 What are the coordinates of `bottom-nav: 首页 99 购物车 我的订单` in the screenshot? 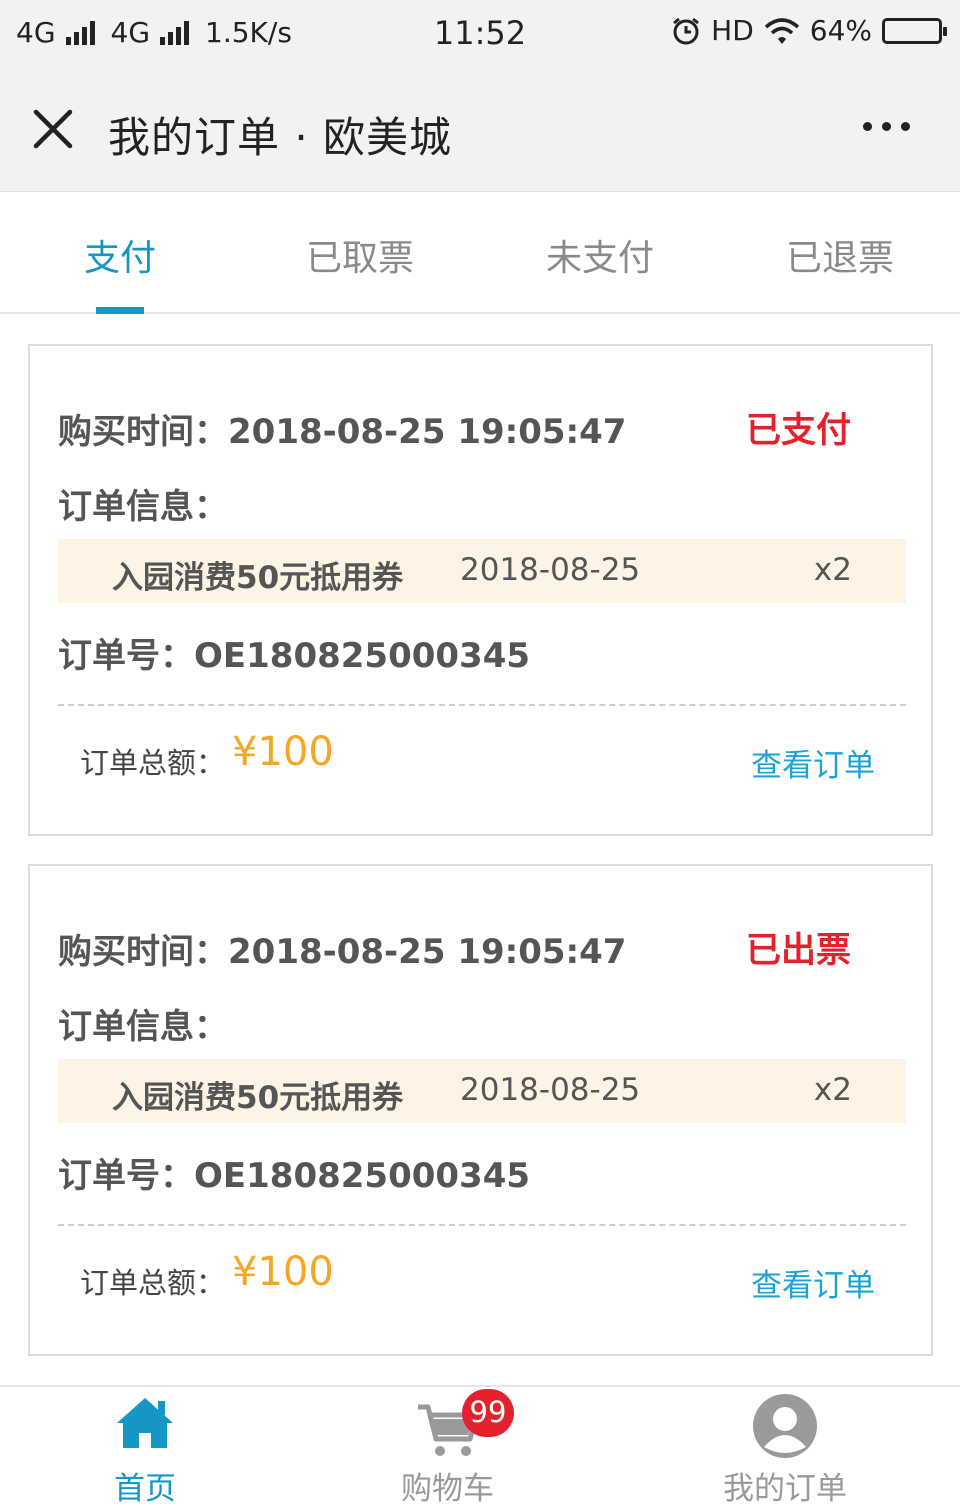 It's located at (480, 1448).